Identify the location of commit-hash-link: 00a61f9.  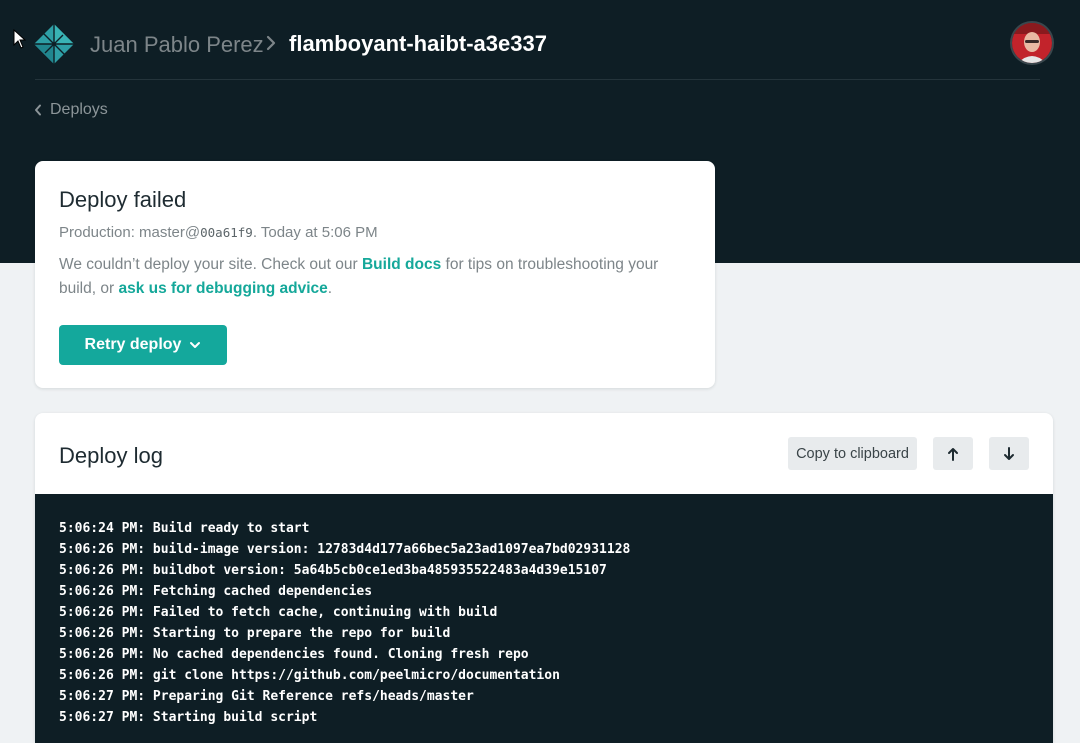
(226, 232).